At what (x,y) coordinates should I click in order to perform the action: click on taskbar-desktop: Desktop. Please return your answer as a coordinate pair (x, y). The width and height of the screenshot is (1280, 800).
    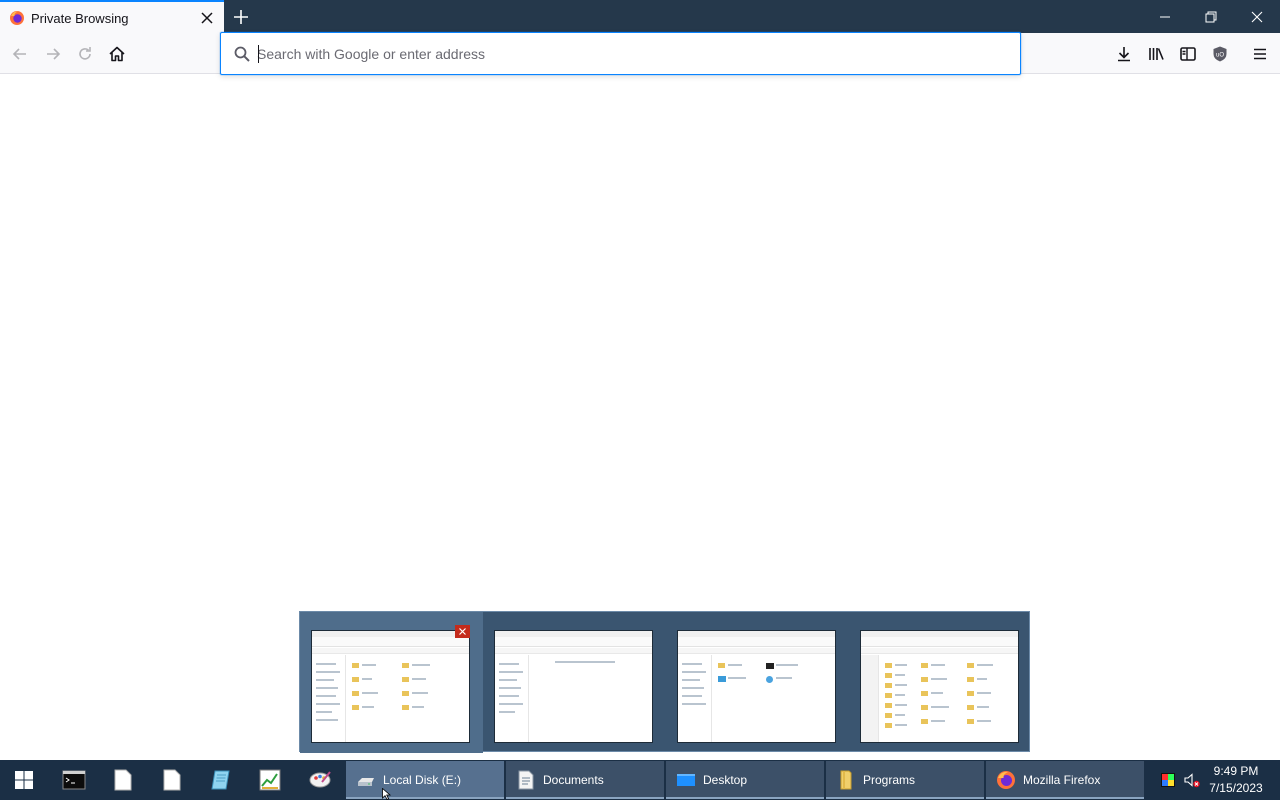
    Looking at the image, I should click on (745, 780).